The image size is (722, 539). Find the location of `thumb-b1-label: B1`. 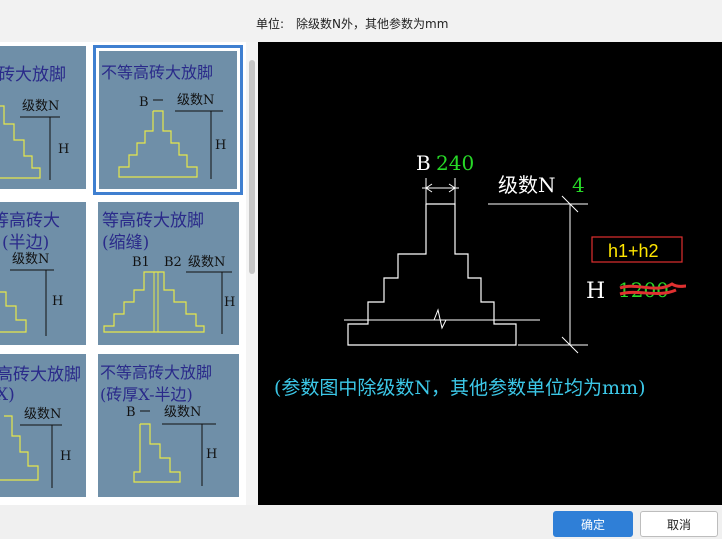

thumb-b1-label: B1 is located at coordinates (141, 262).